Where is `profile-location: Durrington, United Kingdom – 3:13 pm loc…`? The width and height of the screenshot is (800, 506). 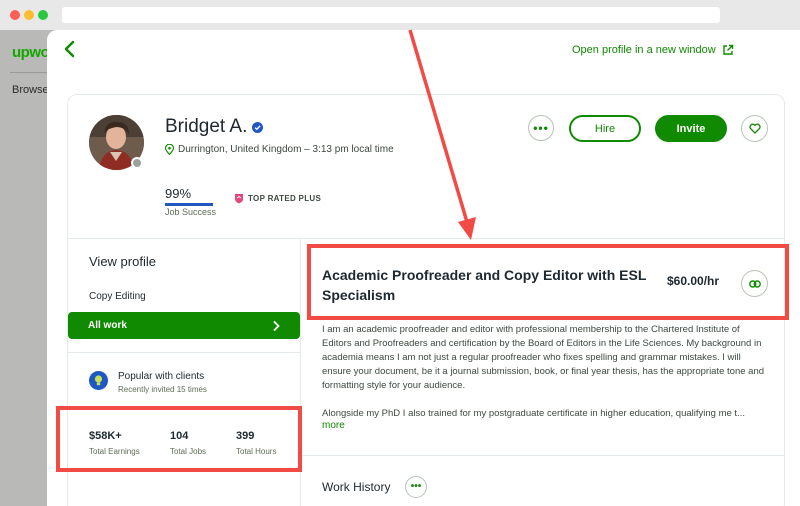
profile-location: Durrington, United Kingdom – 3:13 pm loc… is located at coordinates (279, 149).